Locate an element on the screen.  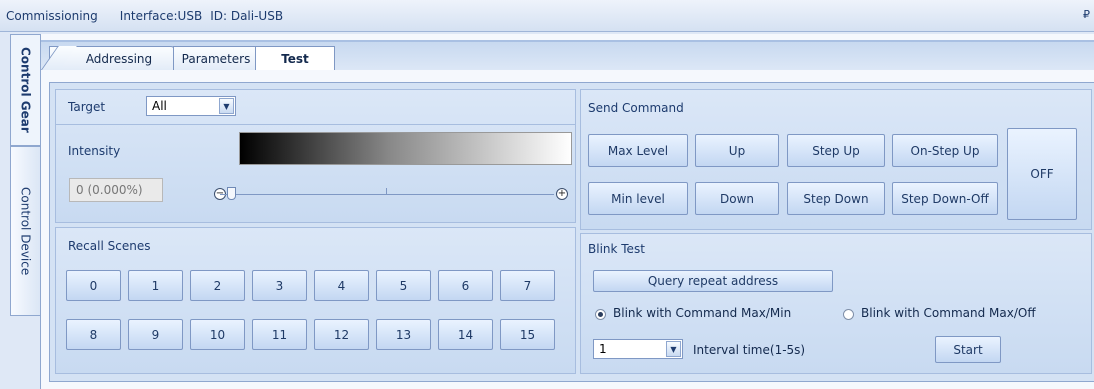
tab-parameters: Parameters is located at coordinates (216, 58).